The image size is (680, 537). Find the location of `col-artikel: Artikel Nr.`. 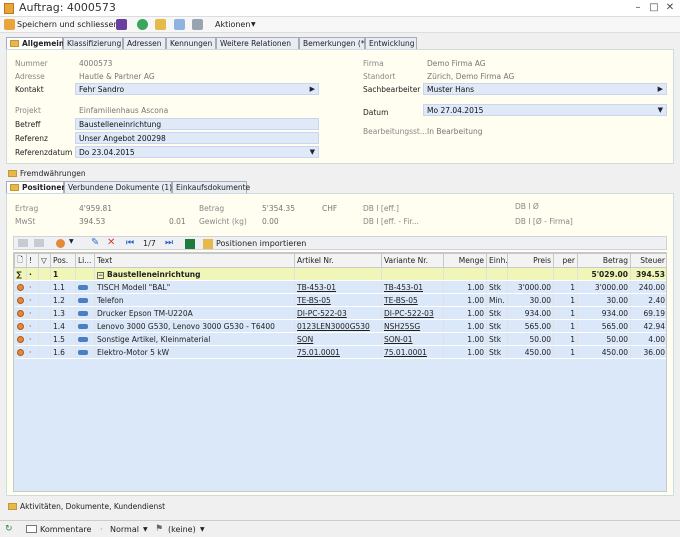

col-artikel: Artikel Nr. is located at coordinates (338, 260).